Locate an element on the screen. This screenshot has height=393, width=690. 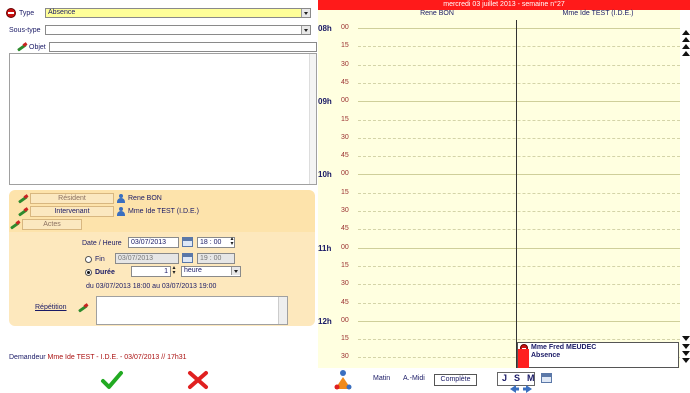
validate-button is located at coordinates (112, 380).